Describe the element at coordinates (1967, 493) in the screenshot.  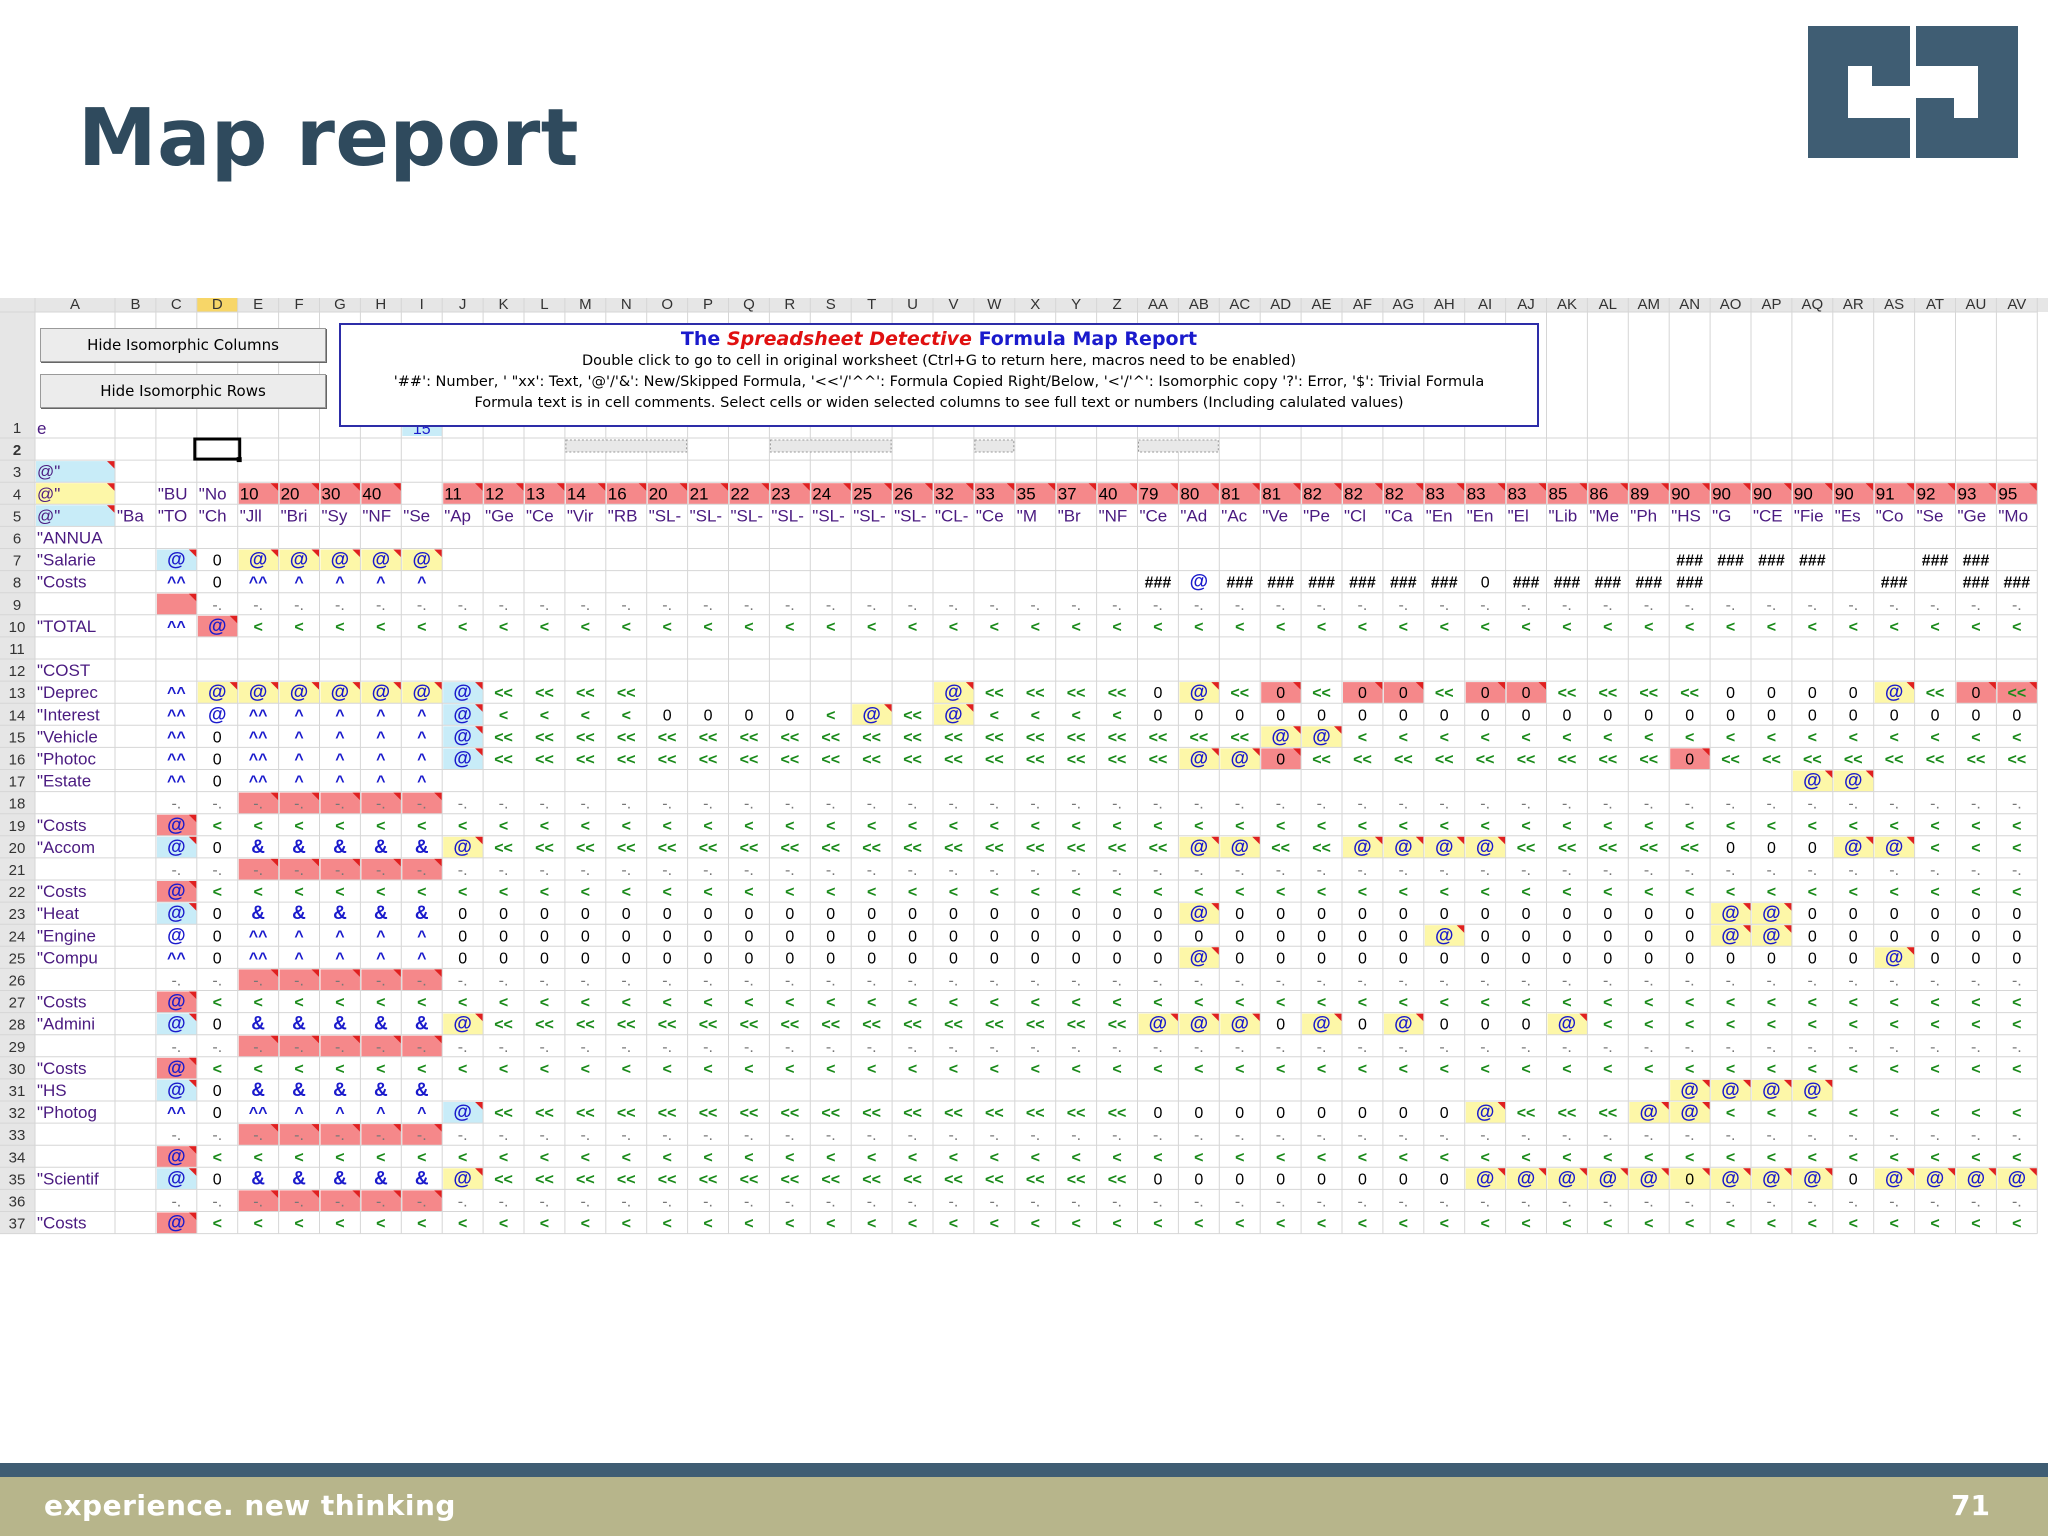
I see `row4-cell: 93` at that location.